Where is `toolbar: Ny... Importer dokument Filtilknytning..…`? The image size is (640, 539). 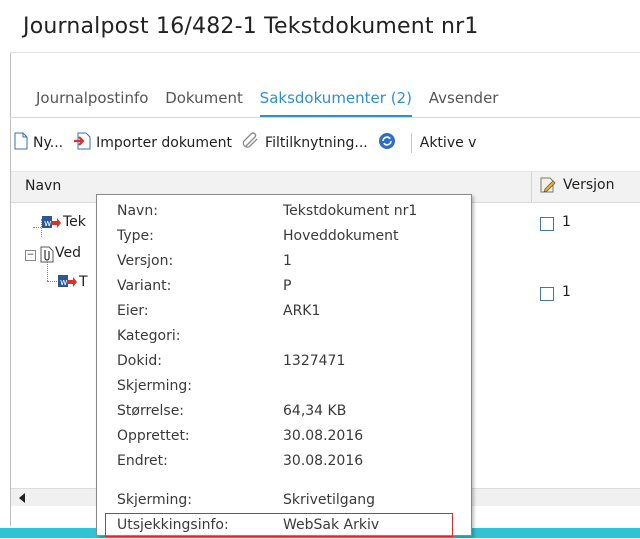 toolbar: Ny... Importer dokument Filtilknytning..… is located at coordinates (250, 143).